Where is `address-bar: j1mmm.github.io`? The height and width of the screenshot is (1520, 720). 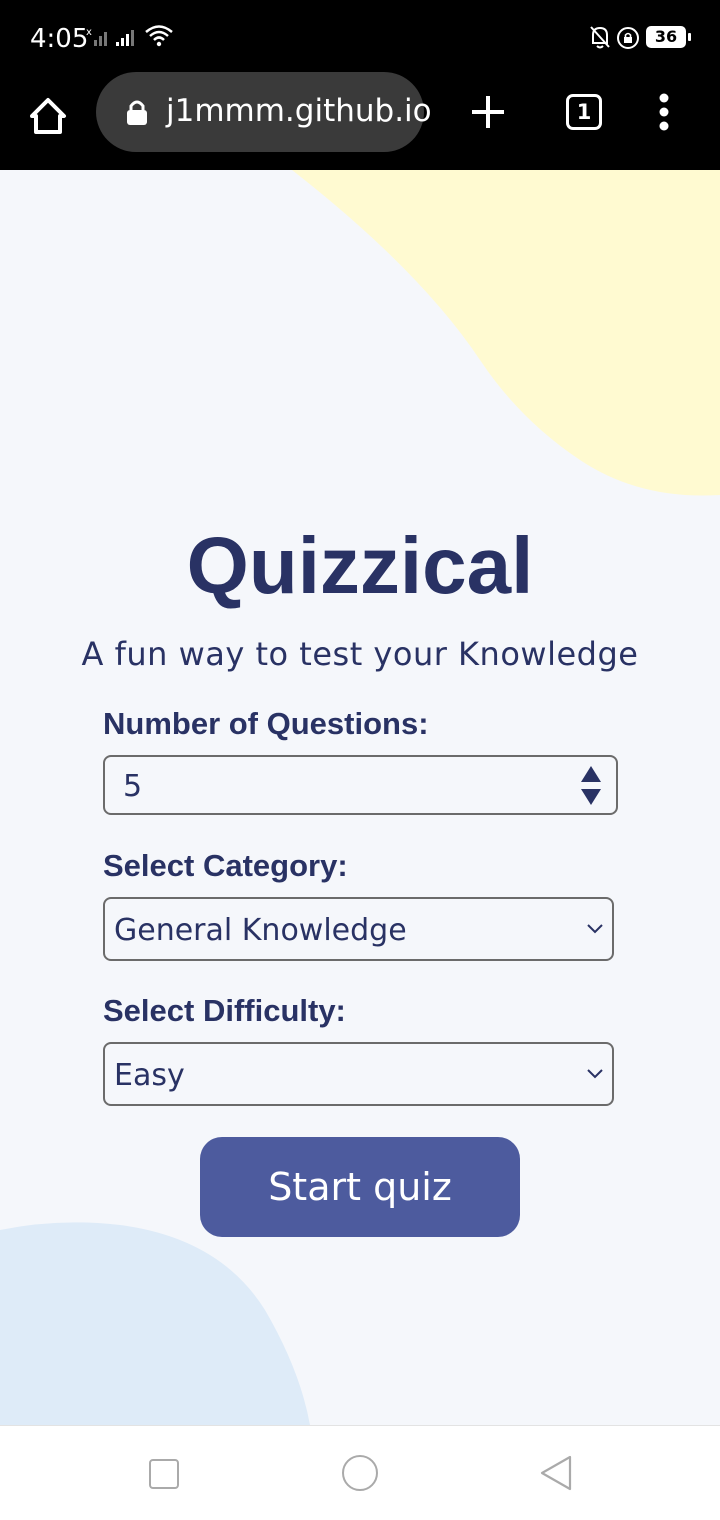 address-bar: j1mmm.github.io is located at coordinates (264, 112).